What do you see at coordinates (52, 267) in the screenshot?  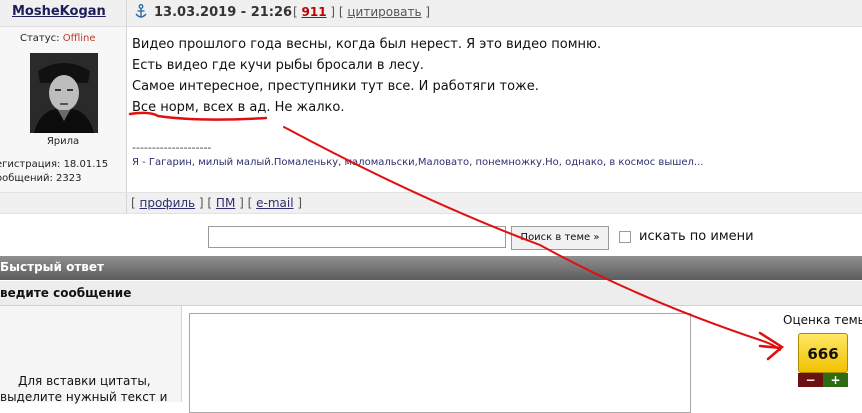 I see `quick-reply-title: Быстрый ответ` at bounding box center [52, 267].